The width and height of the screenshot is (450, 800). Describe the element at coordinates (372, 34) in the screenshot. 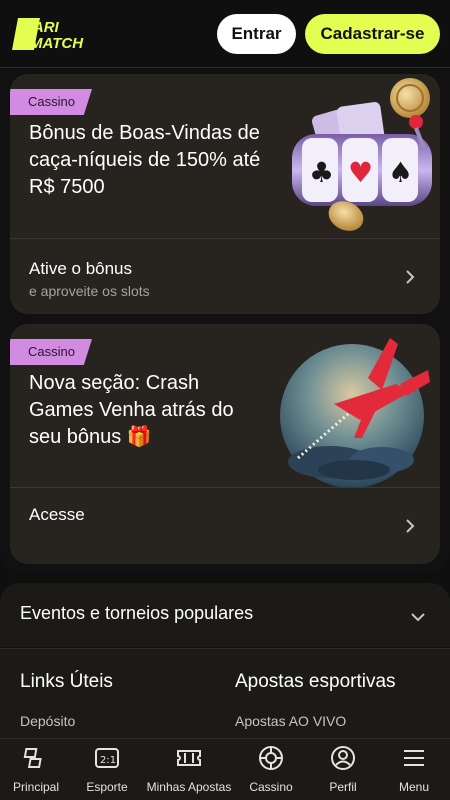

I see `register-button: Cadastrar-se` at that location.